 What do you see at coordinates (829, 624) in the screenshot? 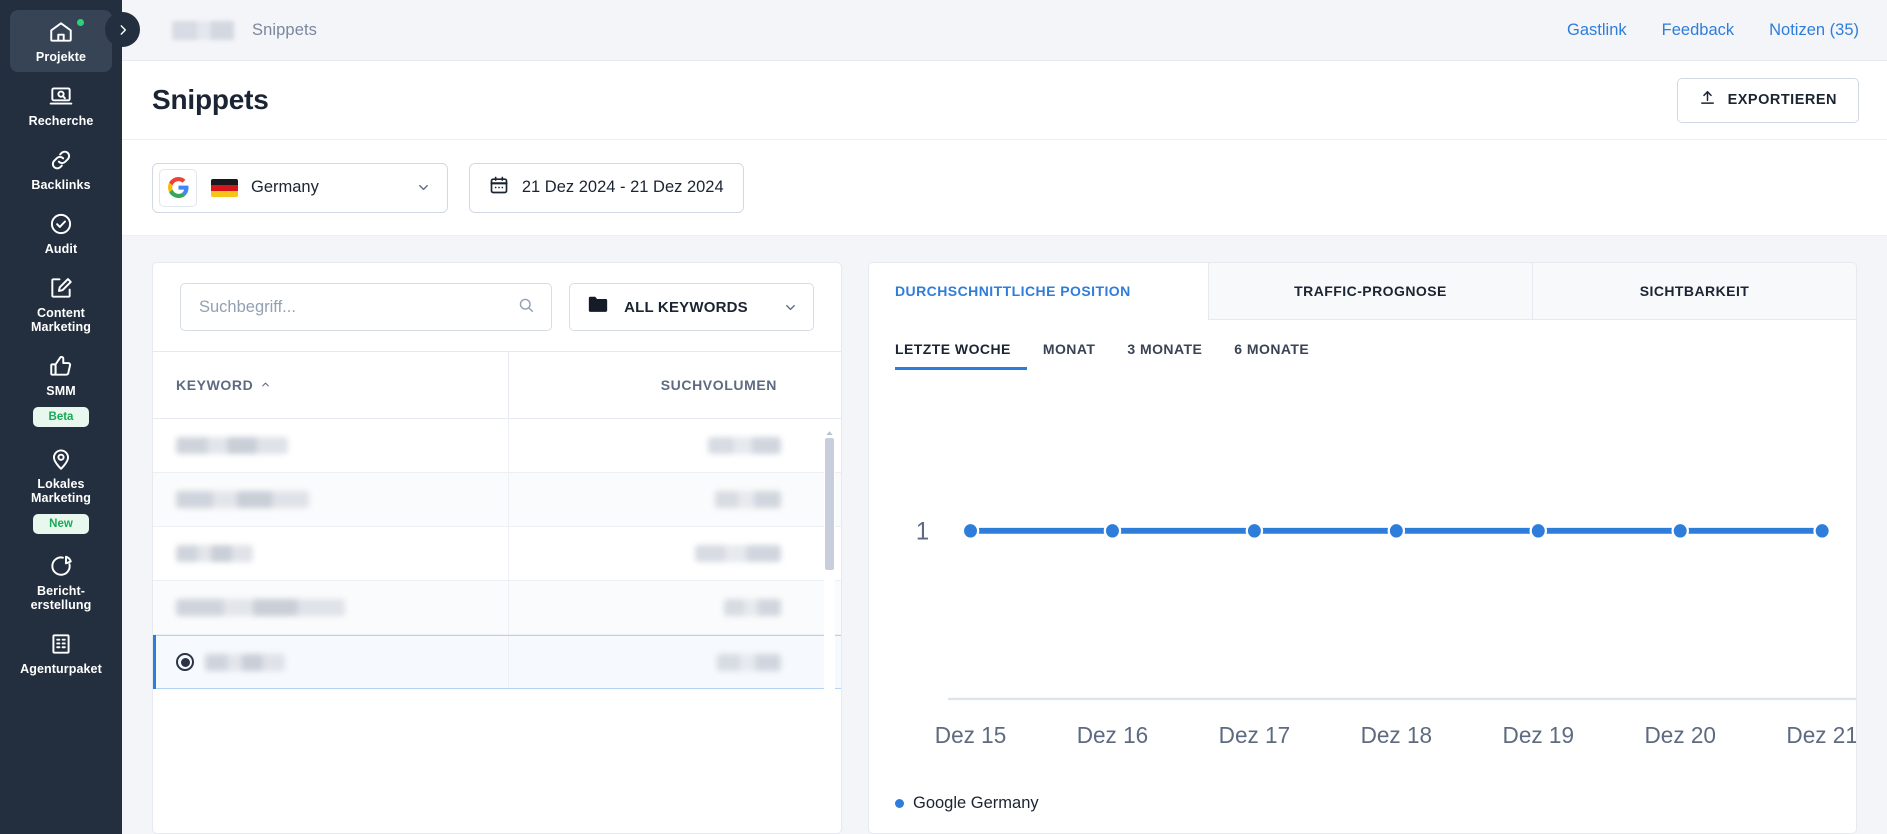
I see `table-scrollbar` at bounding box center [829, 624].